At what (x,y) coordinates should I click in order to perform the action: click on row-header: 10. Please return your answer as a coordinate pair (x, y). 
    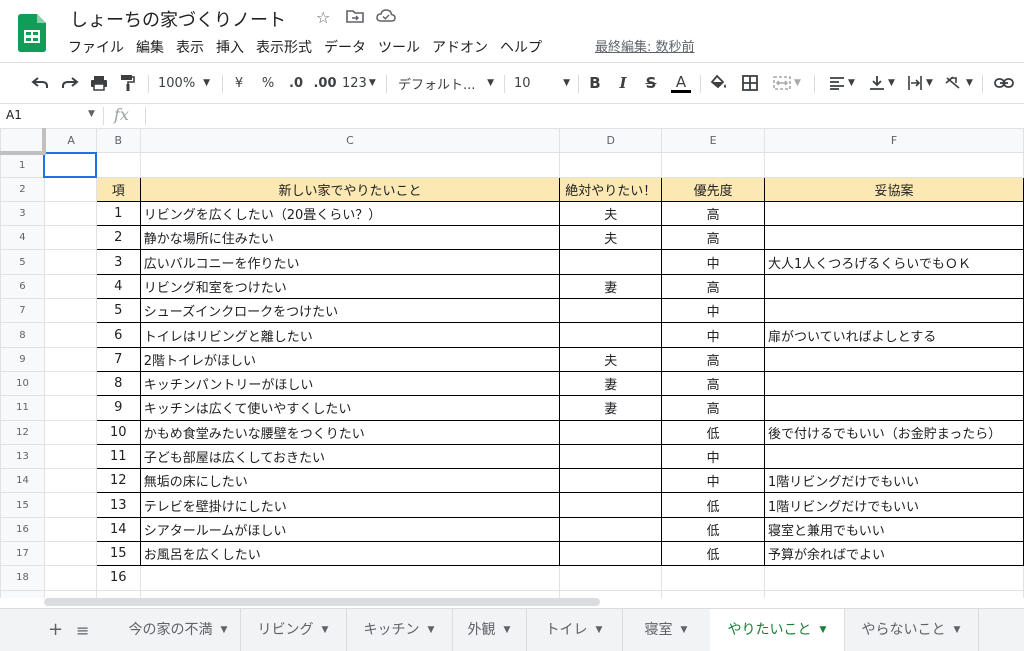
    Looking at the image, I should click on (22, 383).